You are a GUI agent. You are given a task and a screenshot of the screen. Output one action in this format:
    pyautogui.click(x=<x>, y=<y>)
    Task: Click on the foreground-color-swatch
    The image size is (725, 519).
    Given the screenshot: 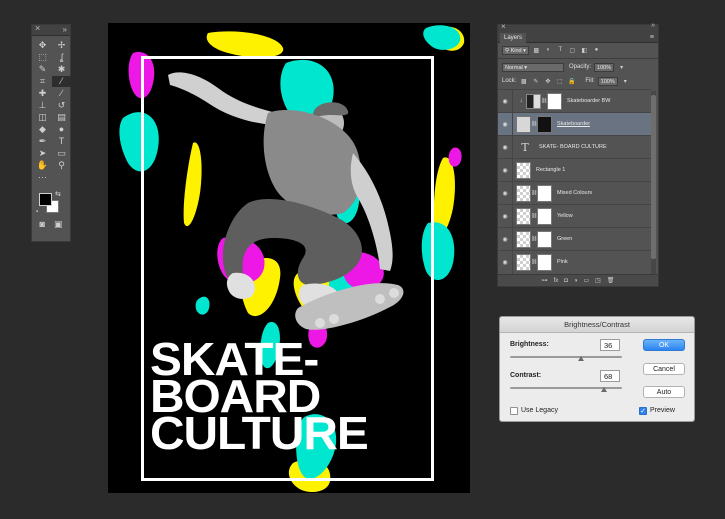 What is the action you would take?
    pyautogui.click(x=45, y=199)
    